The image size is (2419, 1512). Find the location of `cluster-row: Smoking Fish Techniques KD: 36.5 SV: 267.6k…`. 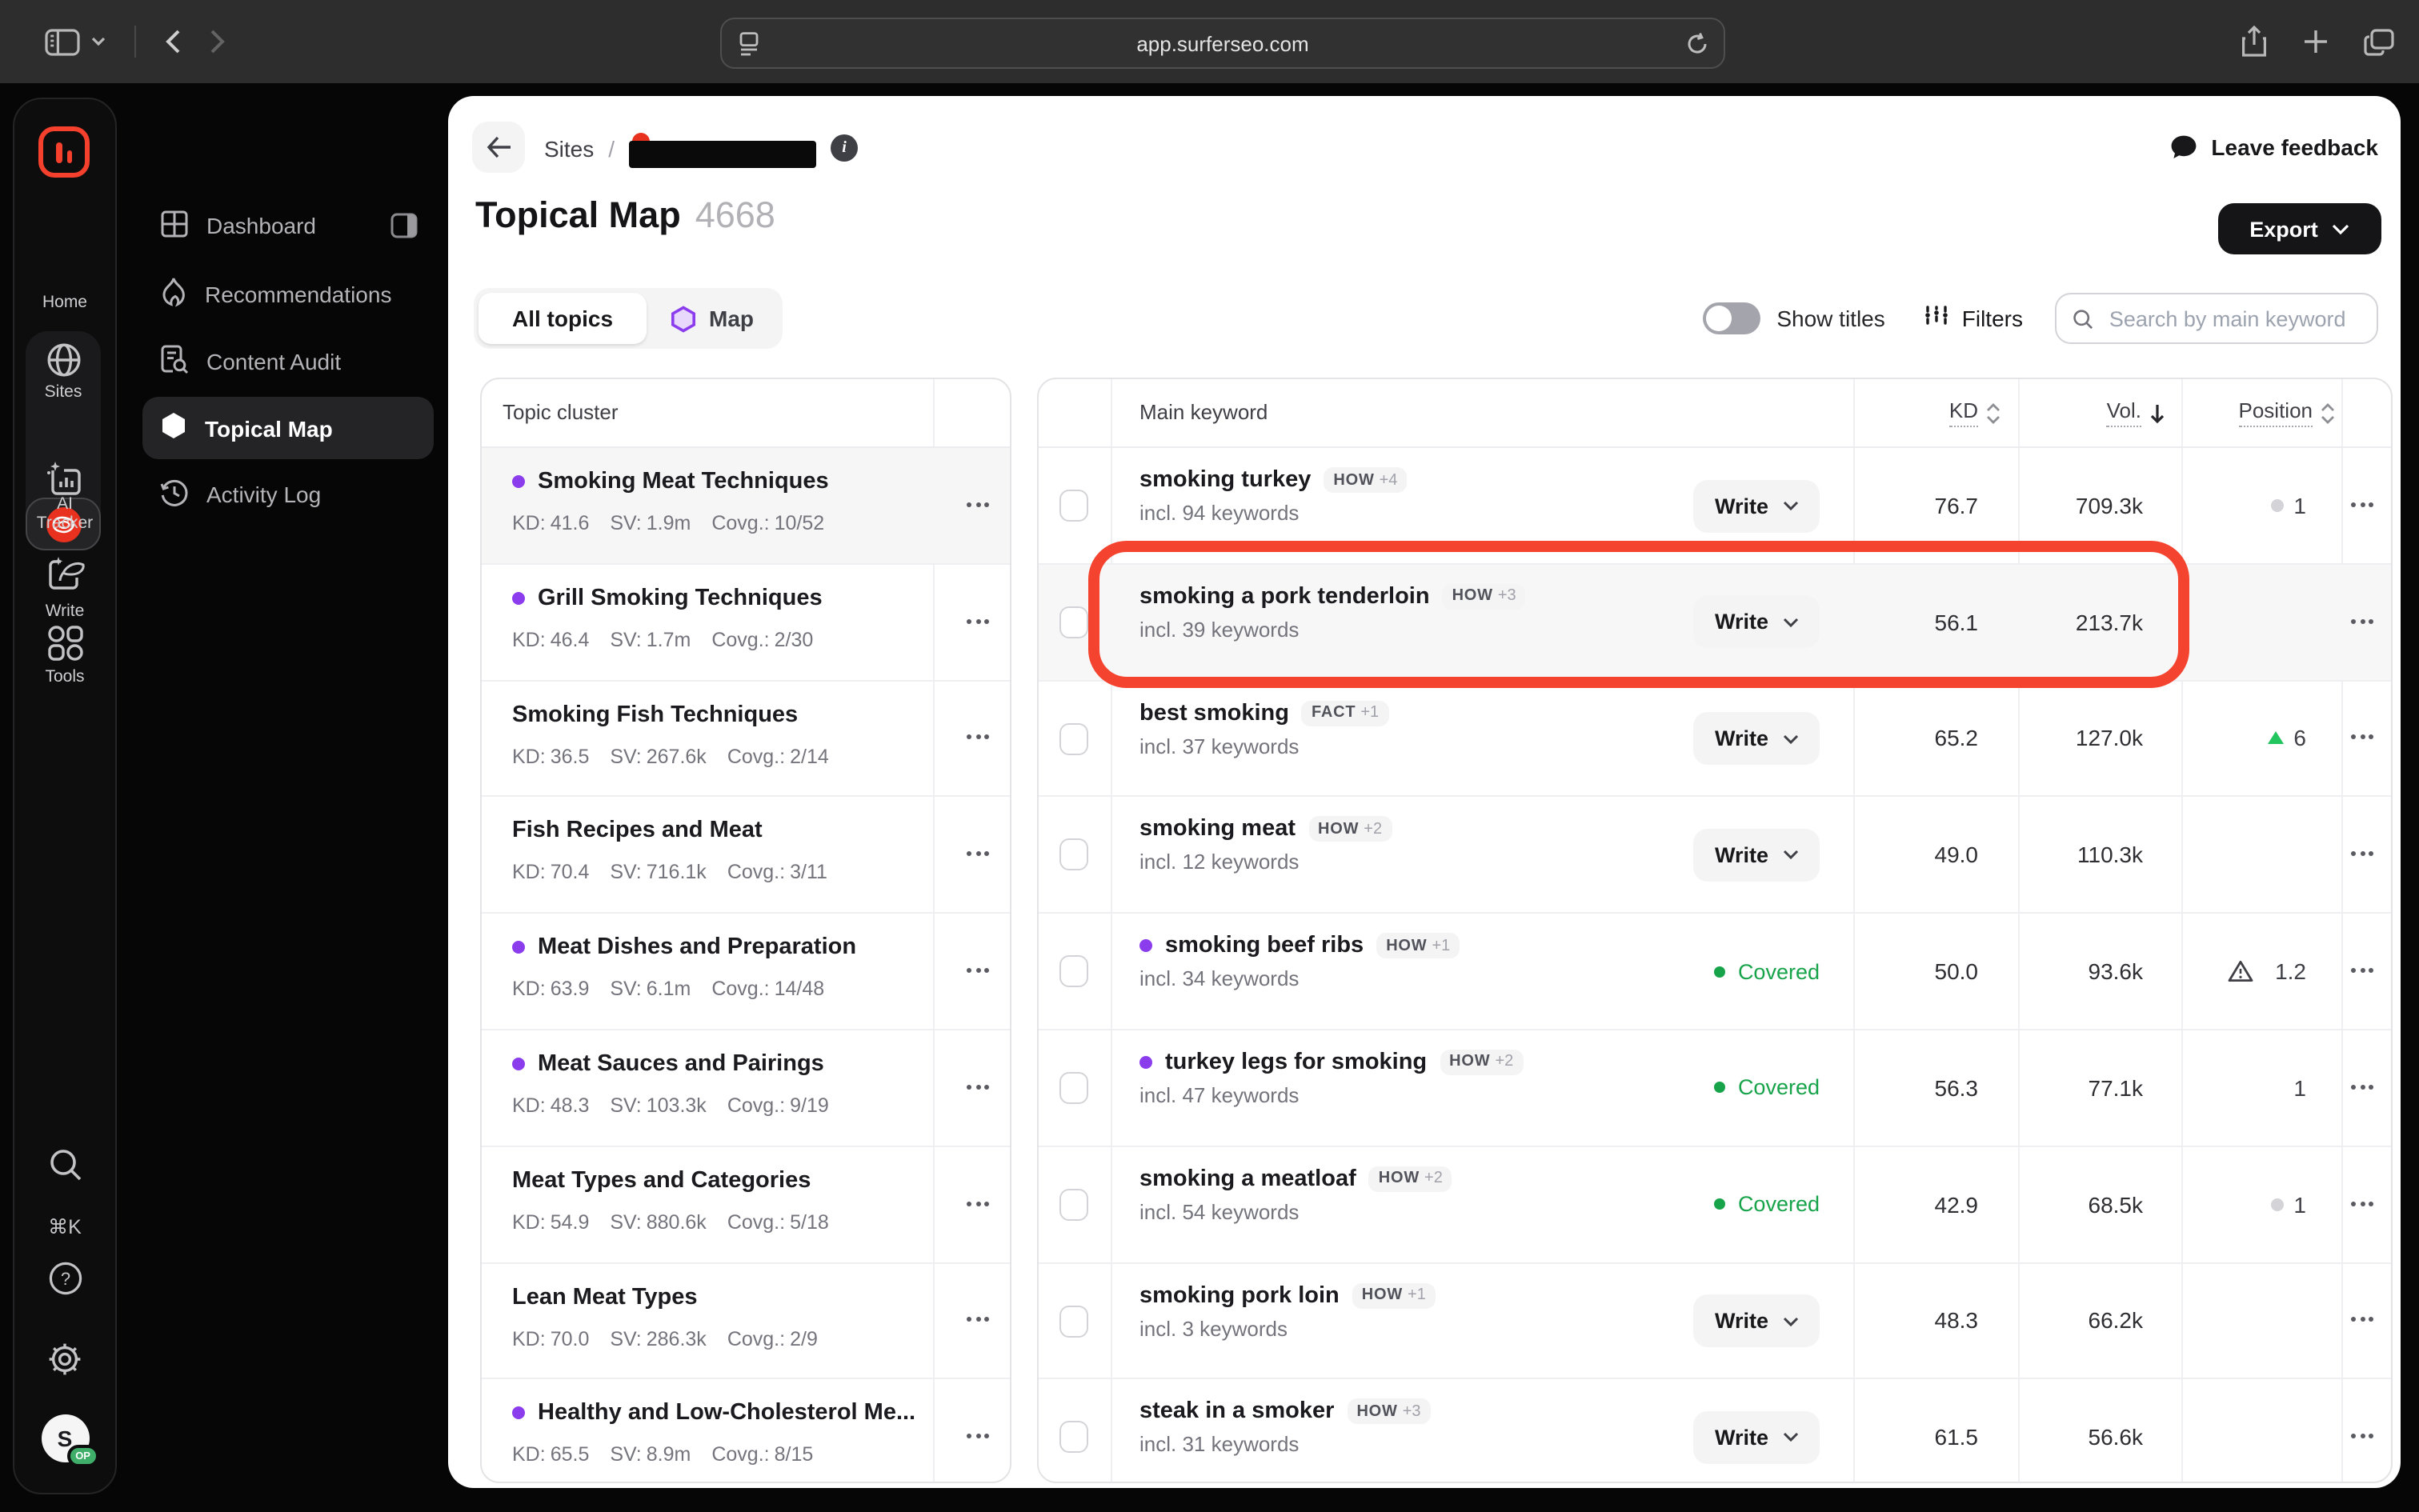

cluster-row: Smoking Fish Techniques KD: 36.5 SV: 267.6k… is located at coordinates (746, 739).